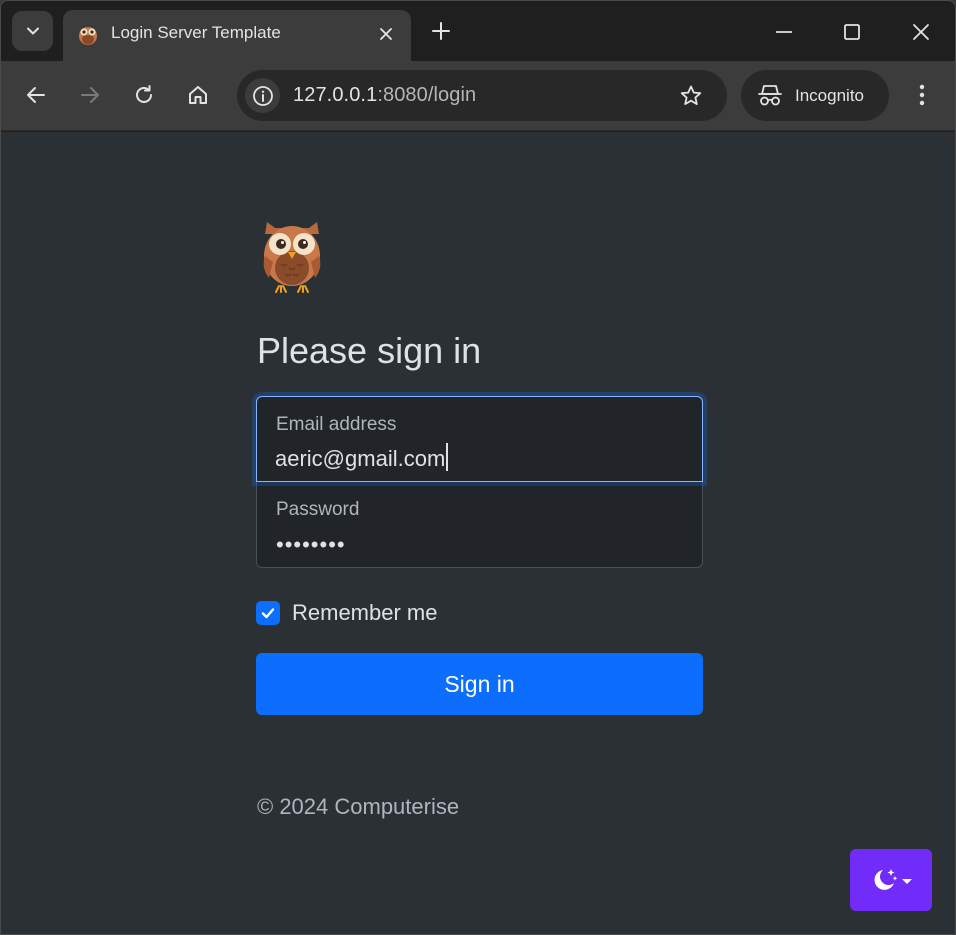  I want to click on incognito-button: Incognito, so click(815, 95).